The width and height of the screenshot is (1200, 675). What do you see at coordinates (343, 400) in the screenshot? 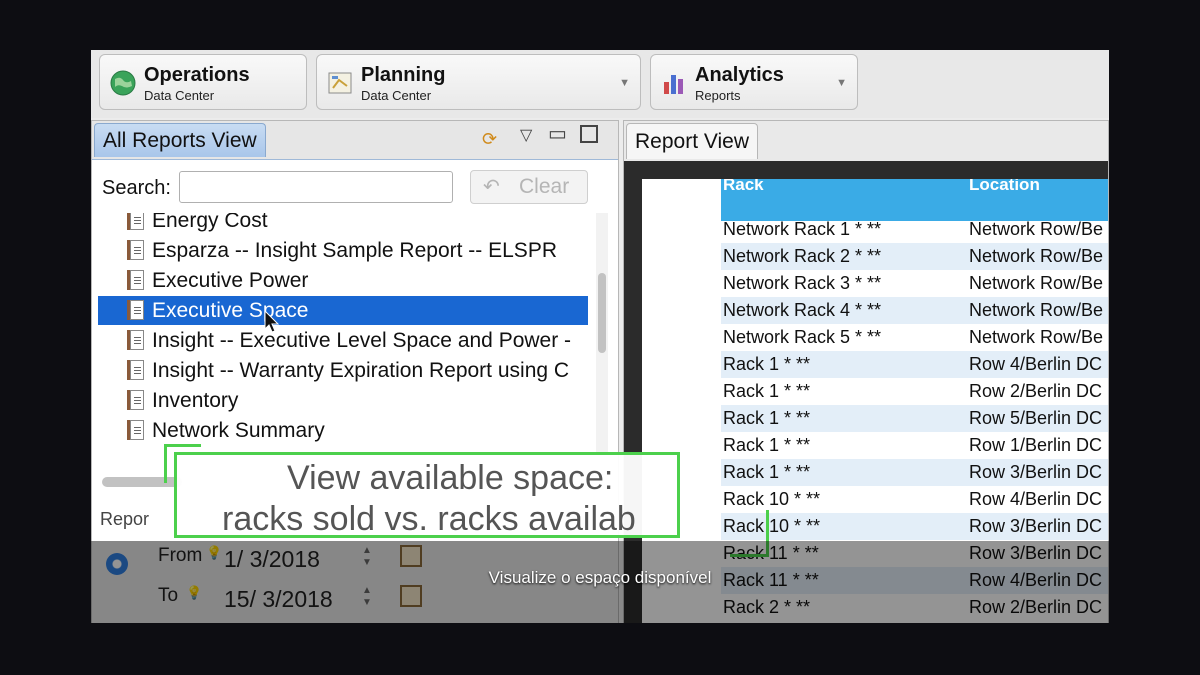
I see `list-item: Inventory` at bounding box center [343, 400].